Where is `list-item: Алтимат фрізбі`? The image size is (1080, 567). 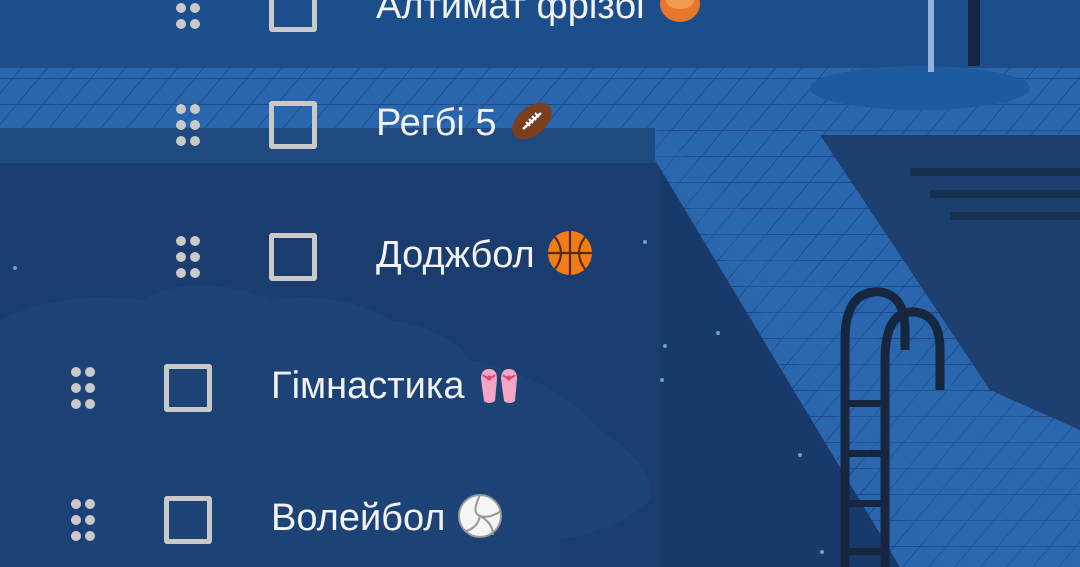
list-item: Алтимат фрізбі is located at coordinates (435, 24).